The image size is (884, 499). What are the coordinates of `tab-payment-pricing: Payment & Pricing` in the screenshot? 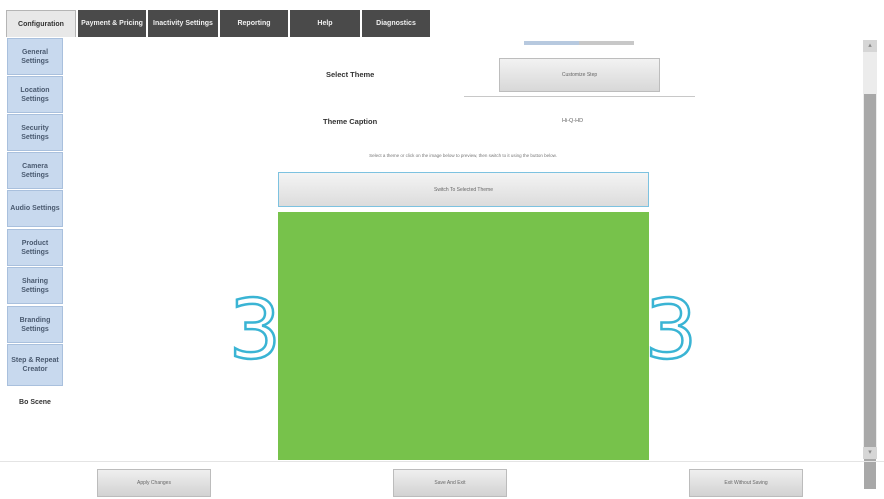 It's located at (112, 23).